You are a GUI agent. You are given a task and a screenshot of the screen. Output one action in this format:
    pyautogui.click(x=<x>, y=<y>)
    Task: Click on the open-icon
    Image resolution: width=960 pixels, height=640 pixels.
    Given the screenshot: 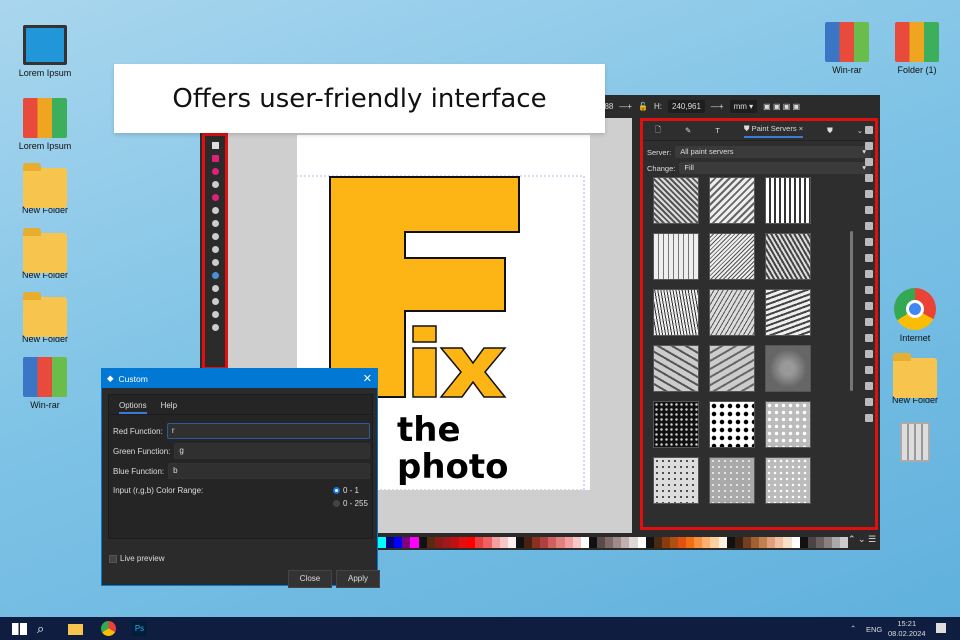 What is the action you would take?
    pyautogui.click(x=869, y=146)
    